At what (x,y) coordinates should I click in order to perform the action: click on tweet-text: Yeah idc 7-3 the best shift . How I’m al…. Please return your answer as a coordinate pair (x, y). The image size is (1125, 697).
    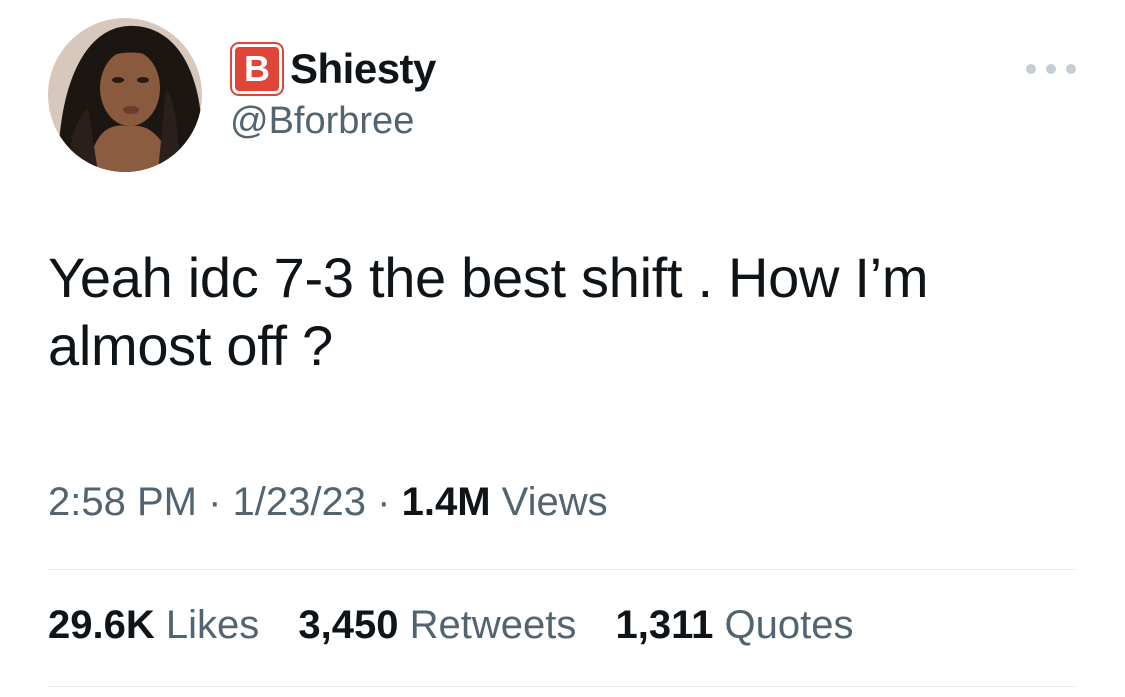
    Looking at the image, I should click on (488, 311).